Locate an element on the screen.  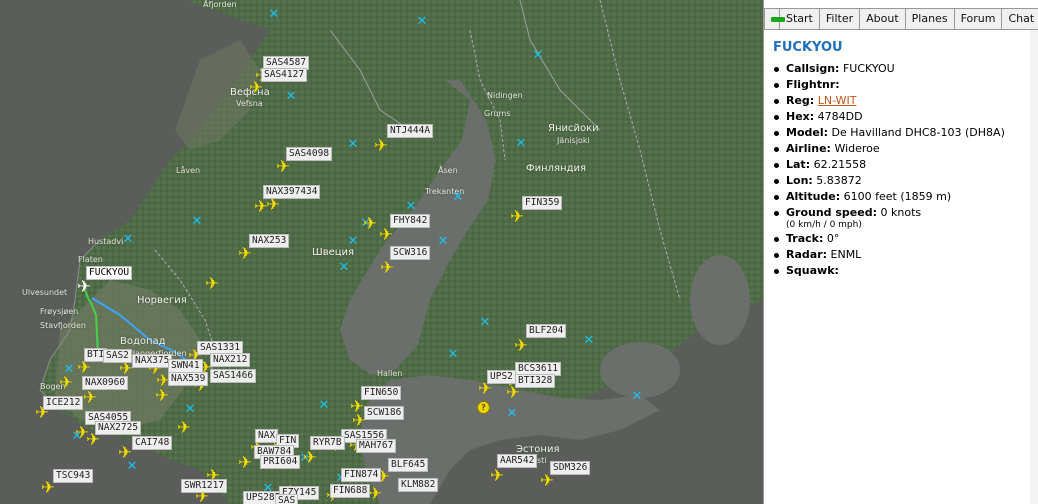
flight-label: SWR1217 is located at coordinates (204, 486).